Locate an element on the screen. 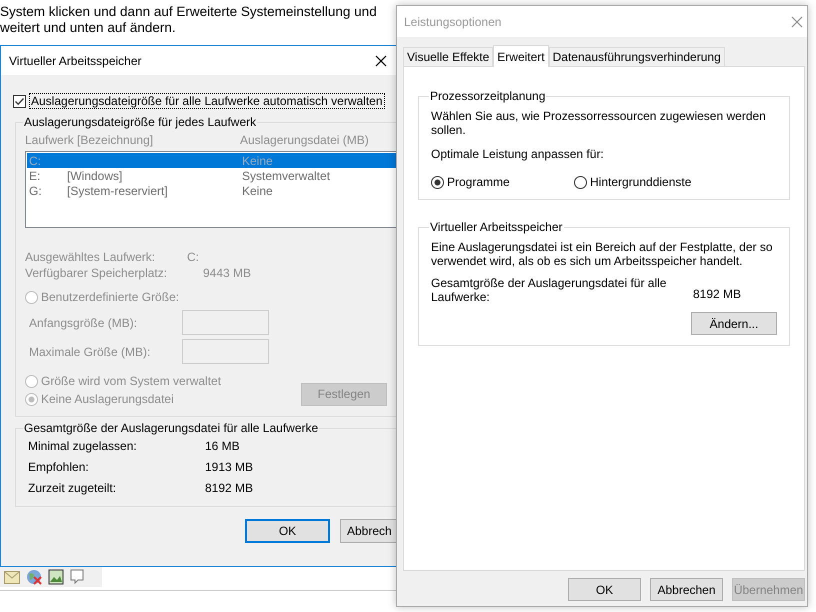 The image size is (816, 612). speech-bubble-icon is located at coordinates (77, 577).